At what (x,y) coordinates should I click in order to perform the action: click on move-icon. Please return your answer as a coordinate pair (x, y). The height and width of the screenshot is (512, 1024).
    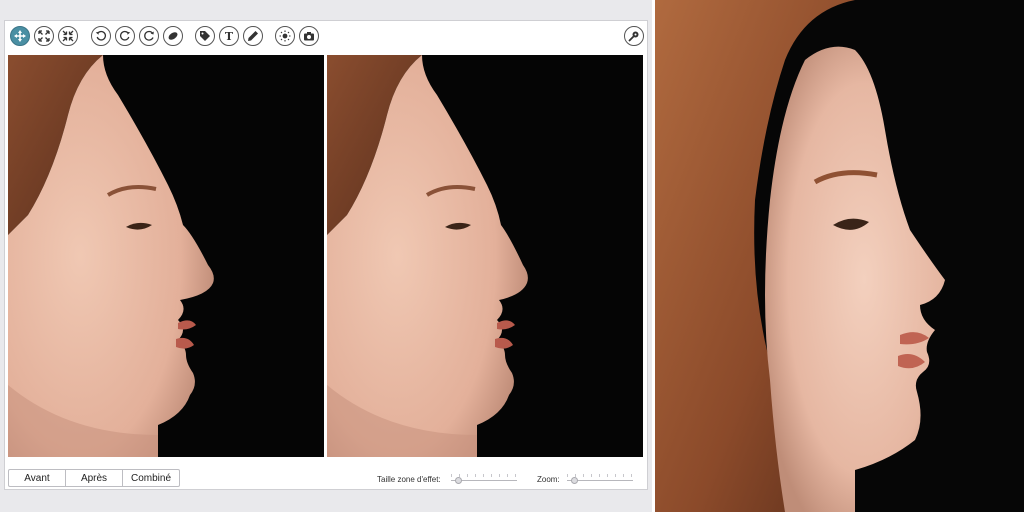
    Looking at the image, I should click on (20, 36).